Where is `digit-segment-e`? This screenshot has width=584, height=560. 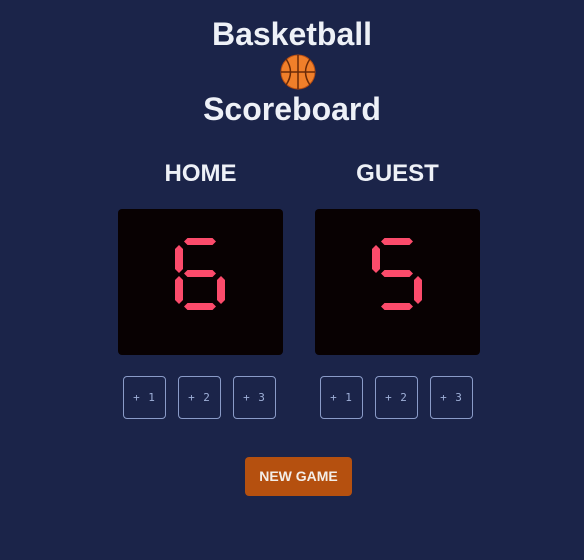
digit-segment-e is located at coordinates (179, 290).